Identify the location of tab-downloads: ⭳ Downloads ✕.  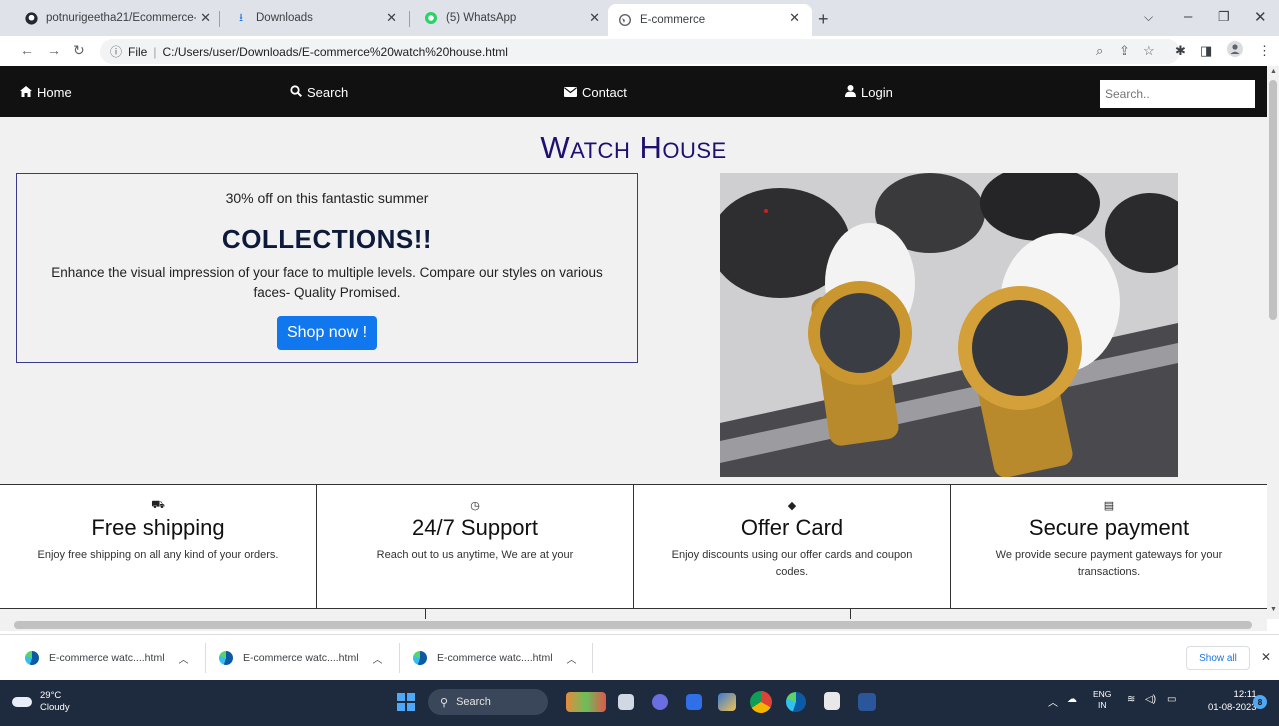
(316, 18).